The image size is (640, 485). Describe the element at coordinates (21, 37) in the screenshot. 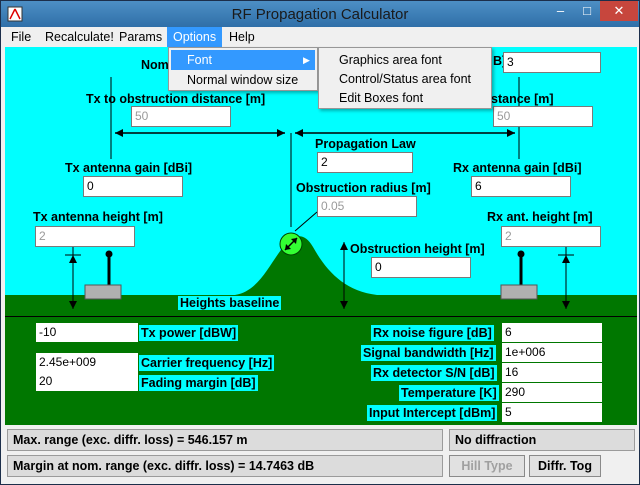

I see `menu-file: File` at that location.